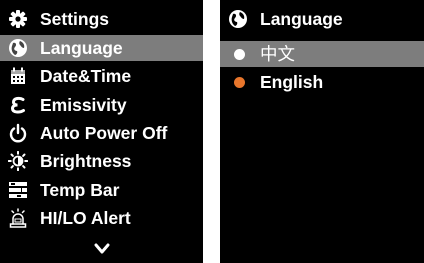  Describe the element at coordinates (75, 19) in the screenshot. I see `settings-title: Settings` at that location.